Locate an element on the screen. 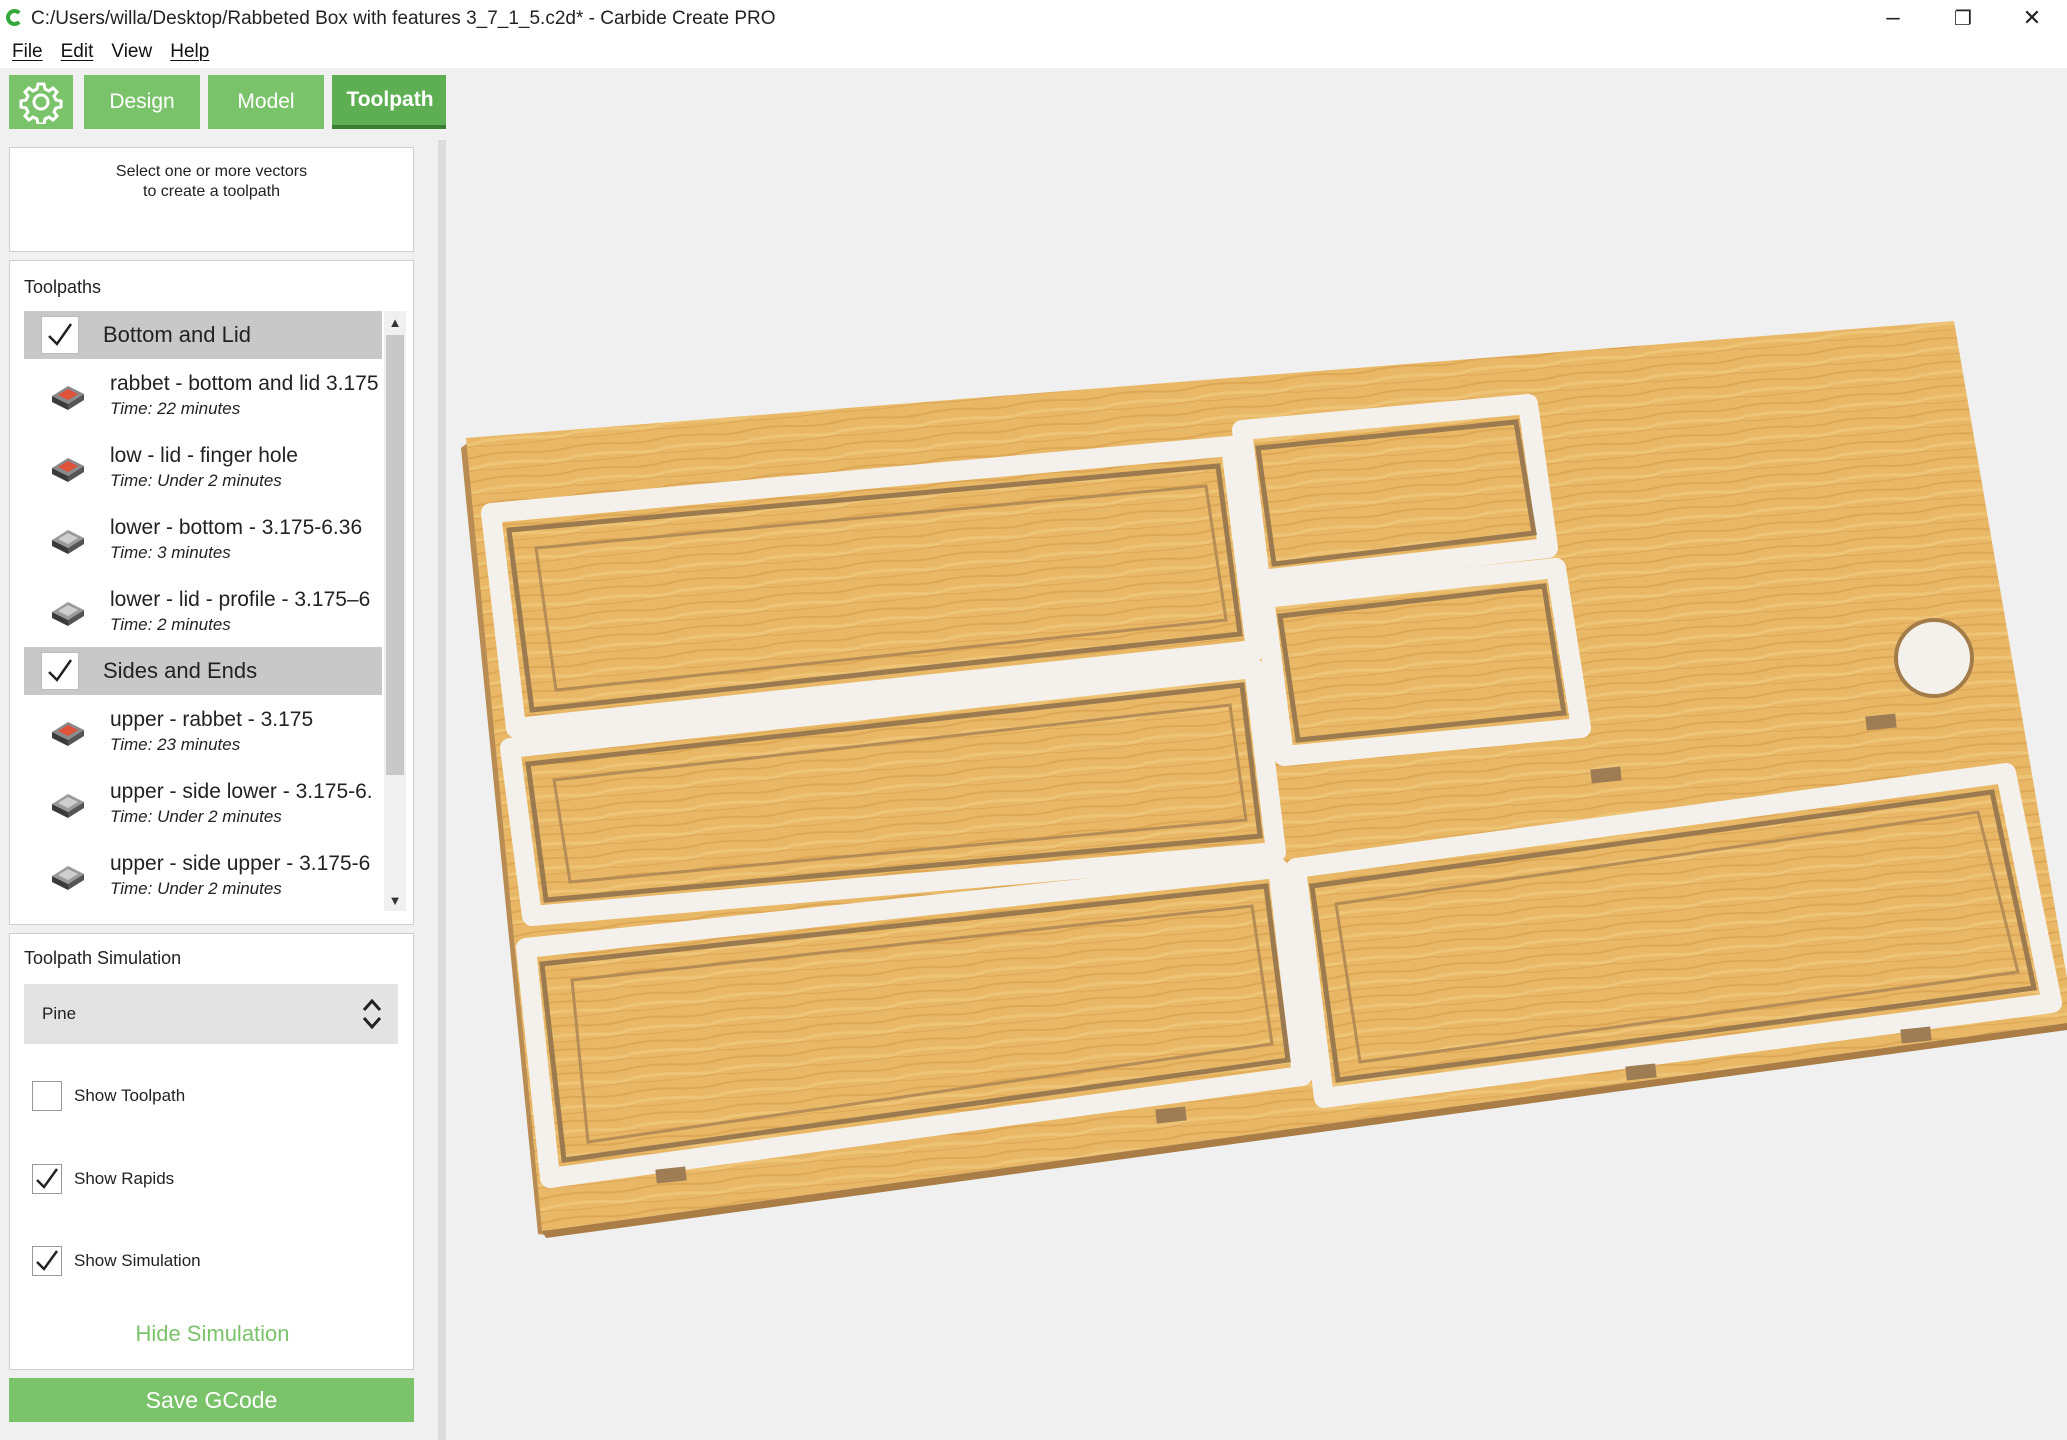 Image resolution: width=2067 pixels, height=1440 pixels. toolpath-scrollbar: ▲ ▼ is located at coordinates (395, 611).